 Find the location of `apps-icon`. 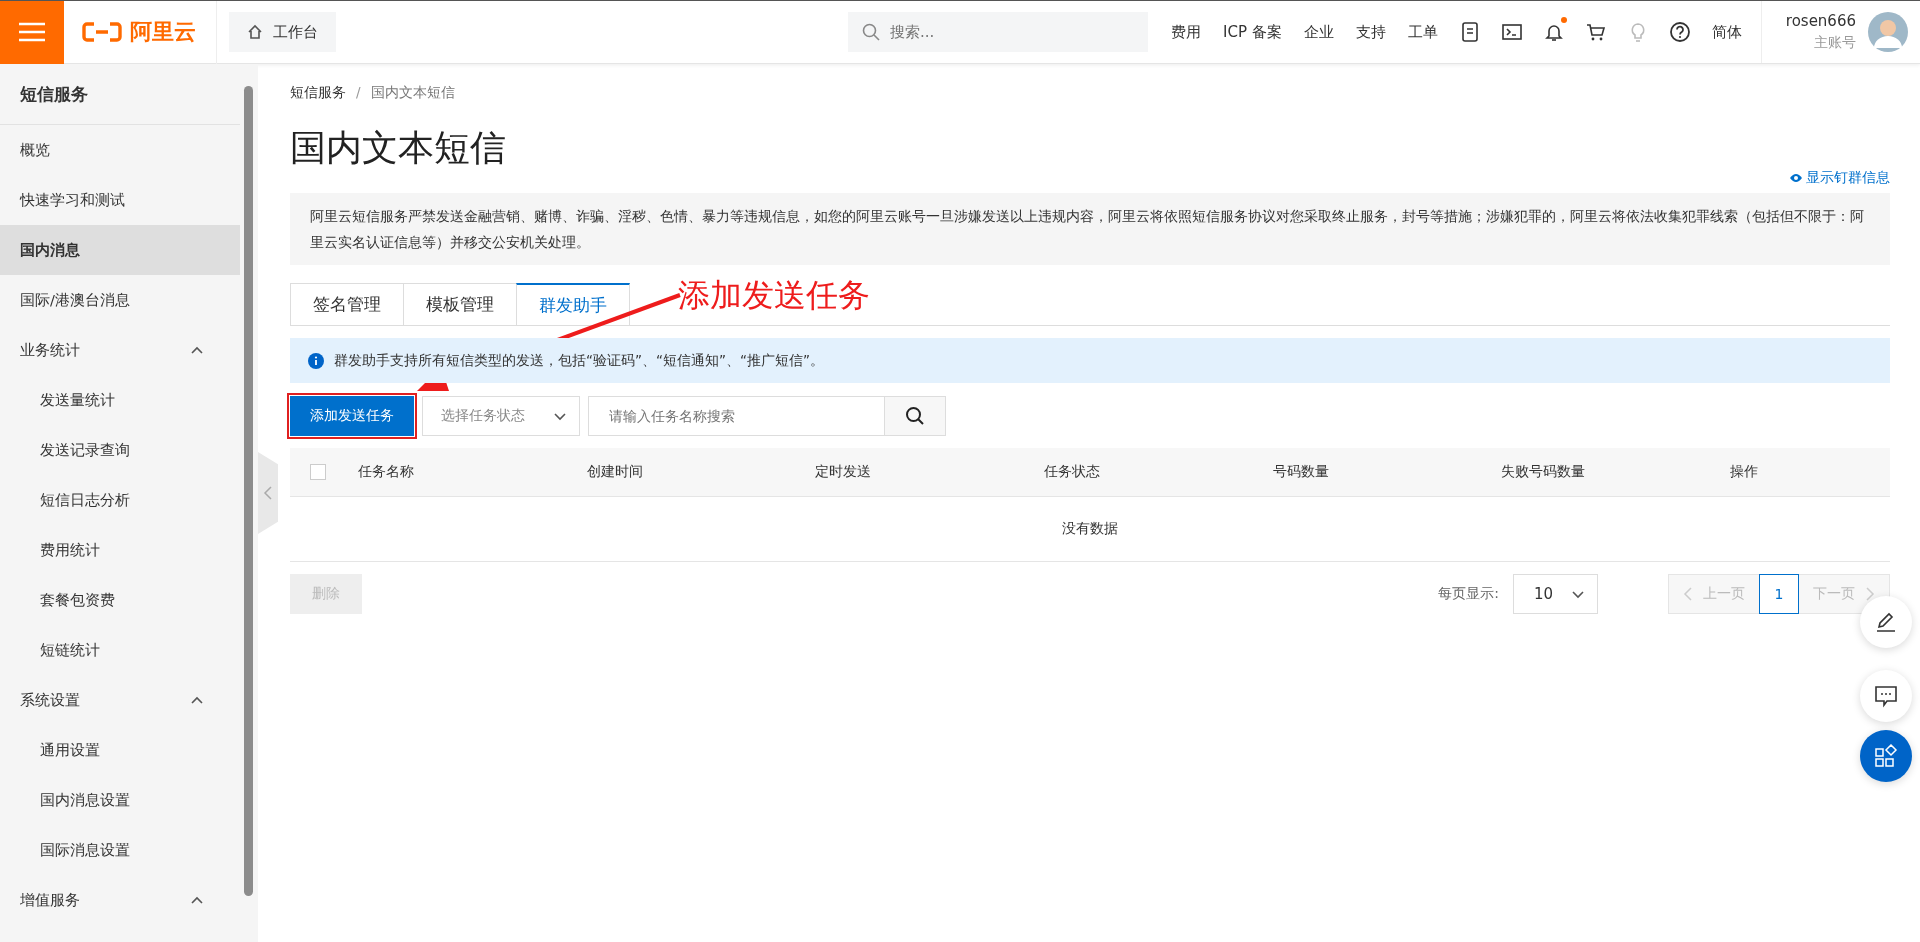

apps-icon is located at coordinates (1886, 756).